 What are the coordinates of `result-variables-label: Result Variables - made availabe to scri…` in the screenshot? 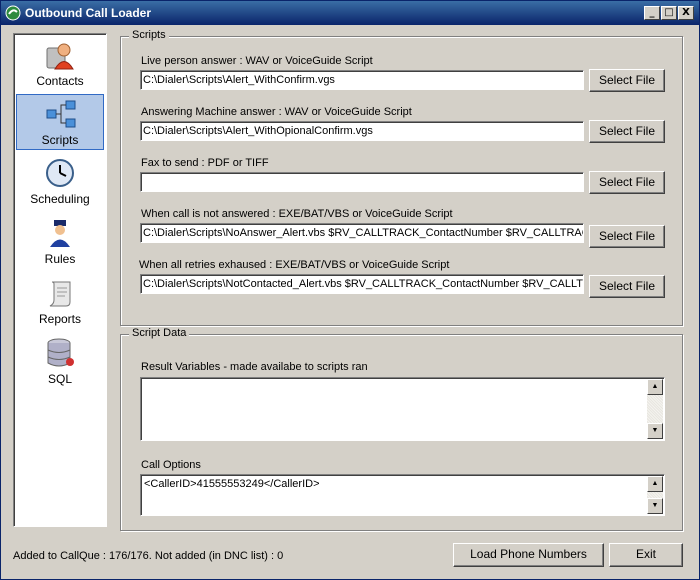 It's located at (254, 367).